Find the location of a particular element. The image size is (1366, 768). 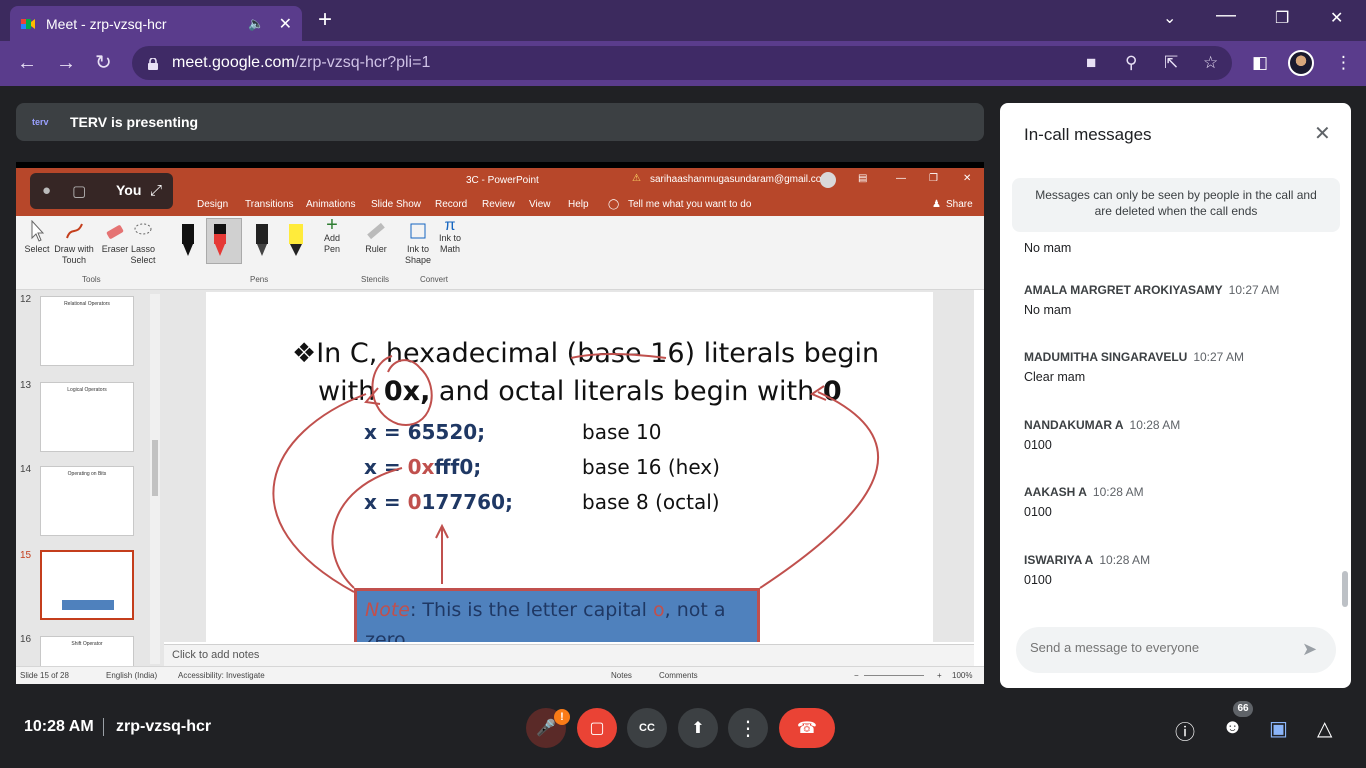

present-button: ⬆ is located at coordinates (698, 728).